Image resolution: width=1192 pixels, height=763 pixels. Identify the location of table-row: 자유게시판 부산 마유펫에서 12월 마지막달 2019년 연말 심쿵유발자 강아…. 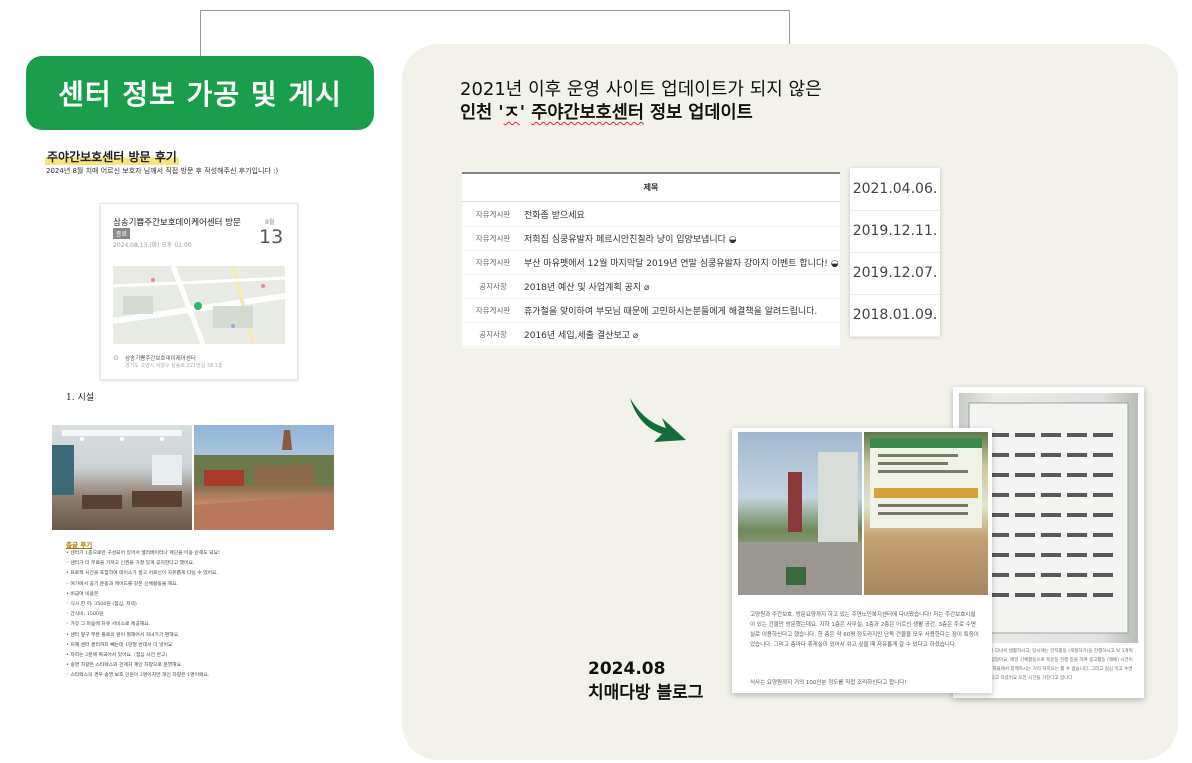
(651, 262).